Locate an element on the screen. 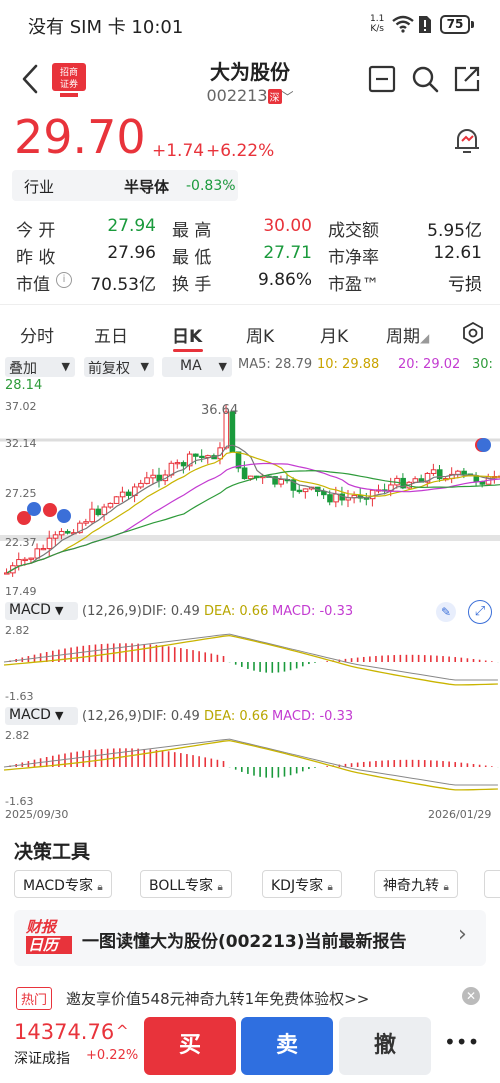 The image size is (500, 1083). info-icon: i is located at coordinates (64, 280).